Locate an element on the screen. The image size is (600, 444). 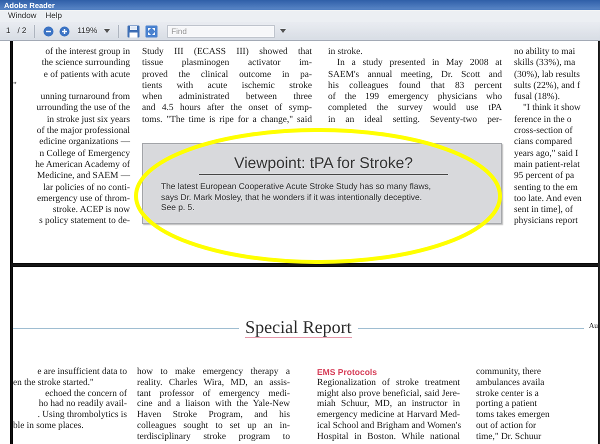
menu-item: Help is located at coordinates (53, 16).